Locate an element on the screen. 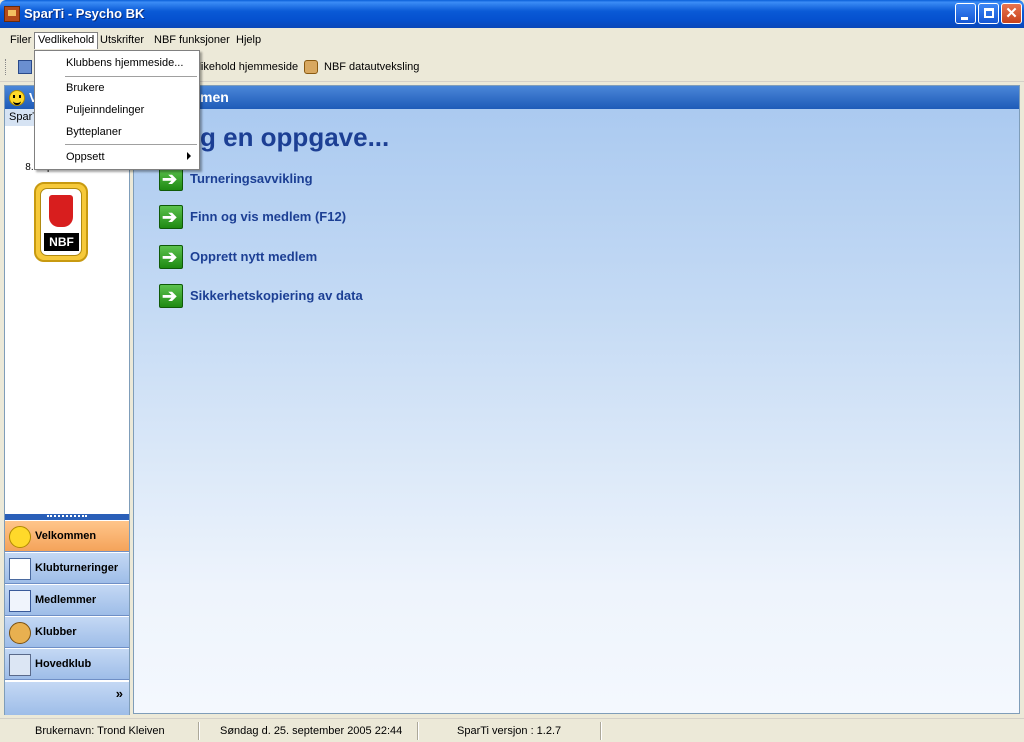 Image resolution: width=1024 pixels, height=742 pixels. task-label: Finn og vis medlem (F12) is located at coordinates (268, 216).